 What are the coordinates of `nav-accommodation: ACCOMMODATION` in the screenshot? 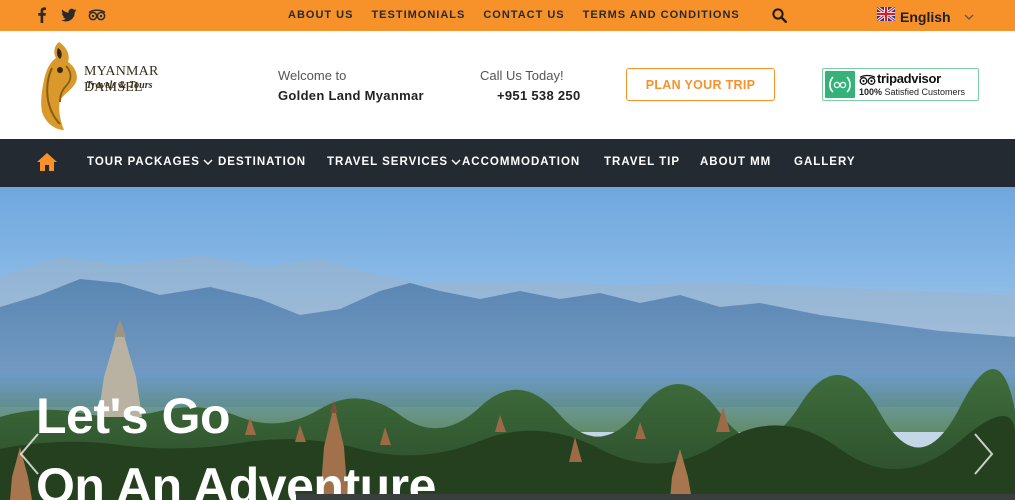 It's located at (521, 162).